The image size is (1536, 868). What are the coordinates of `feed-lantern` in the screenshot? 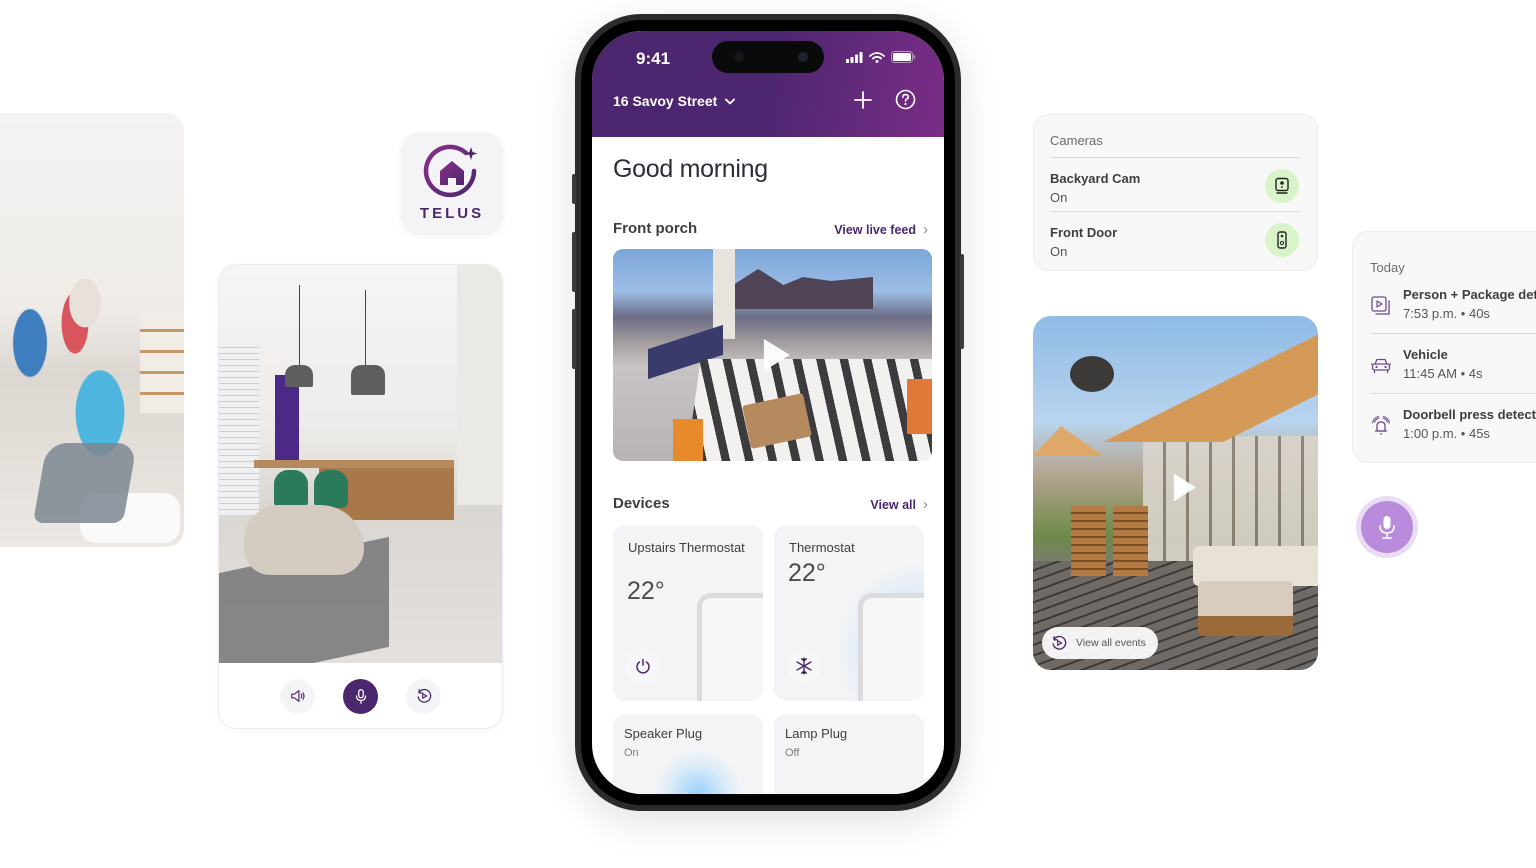 It's located at (1092, 374).